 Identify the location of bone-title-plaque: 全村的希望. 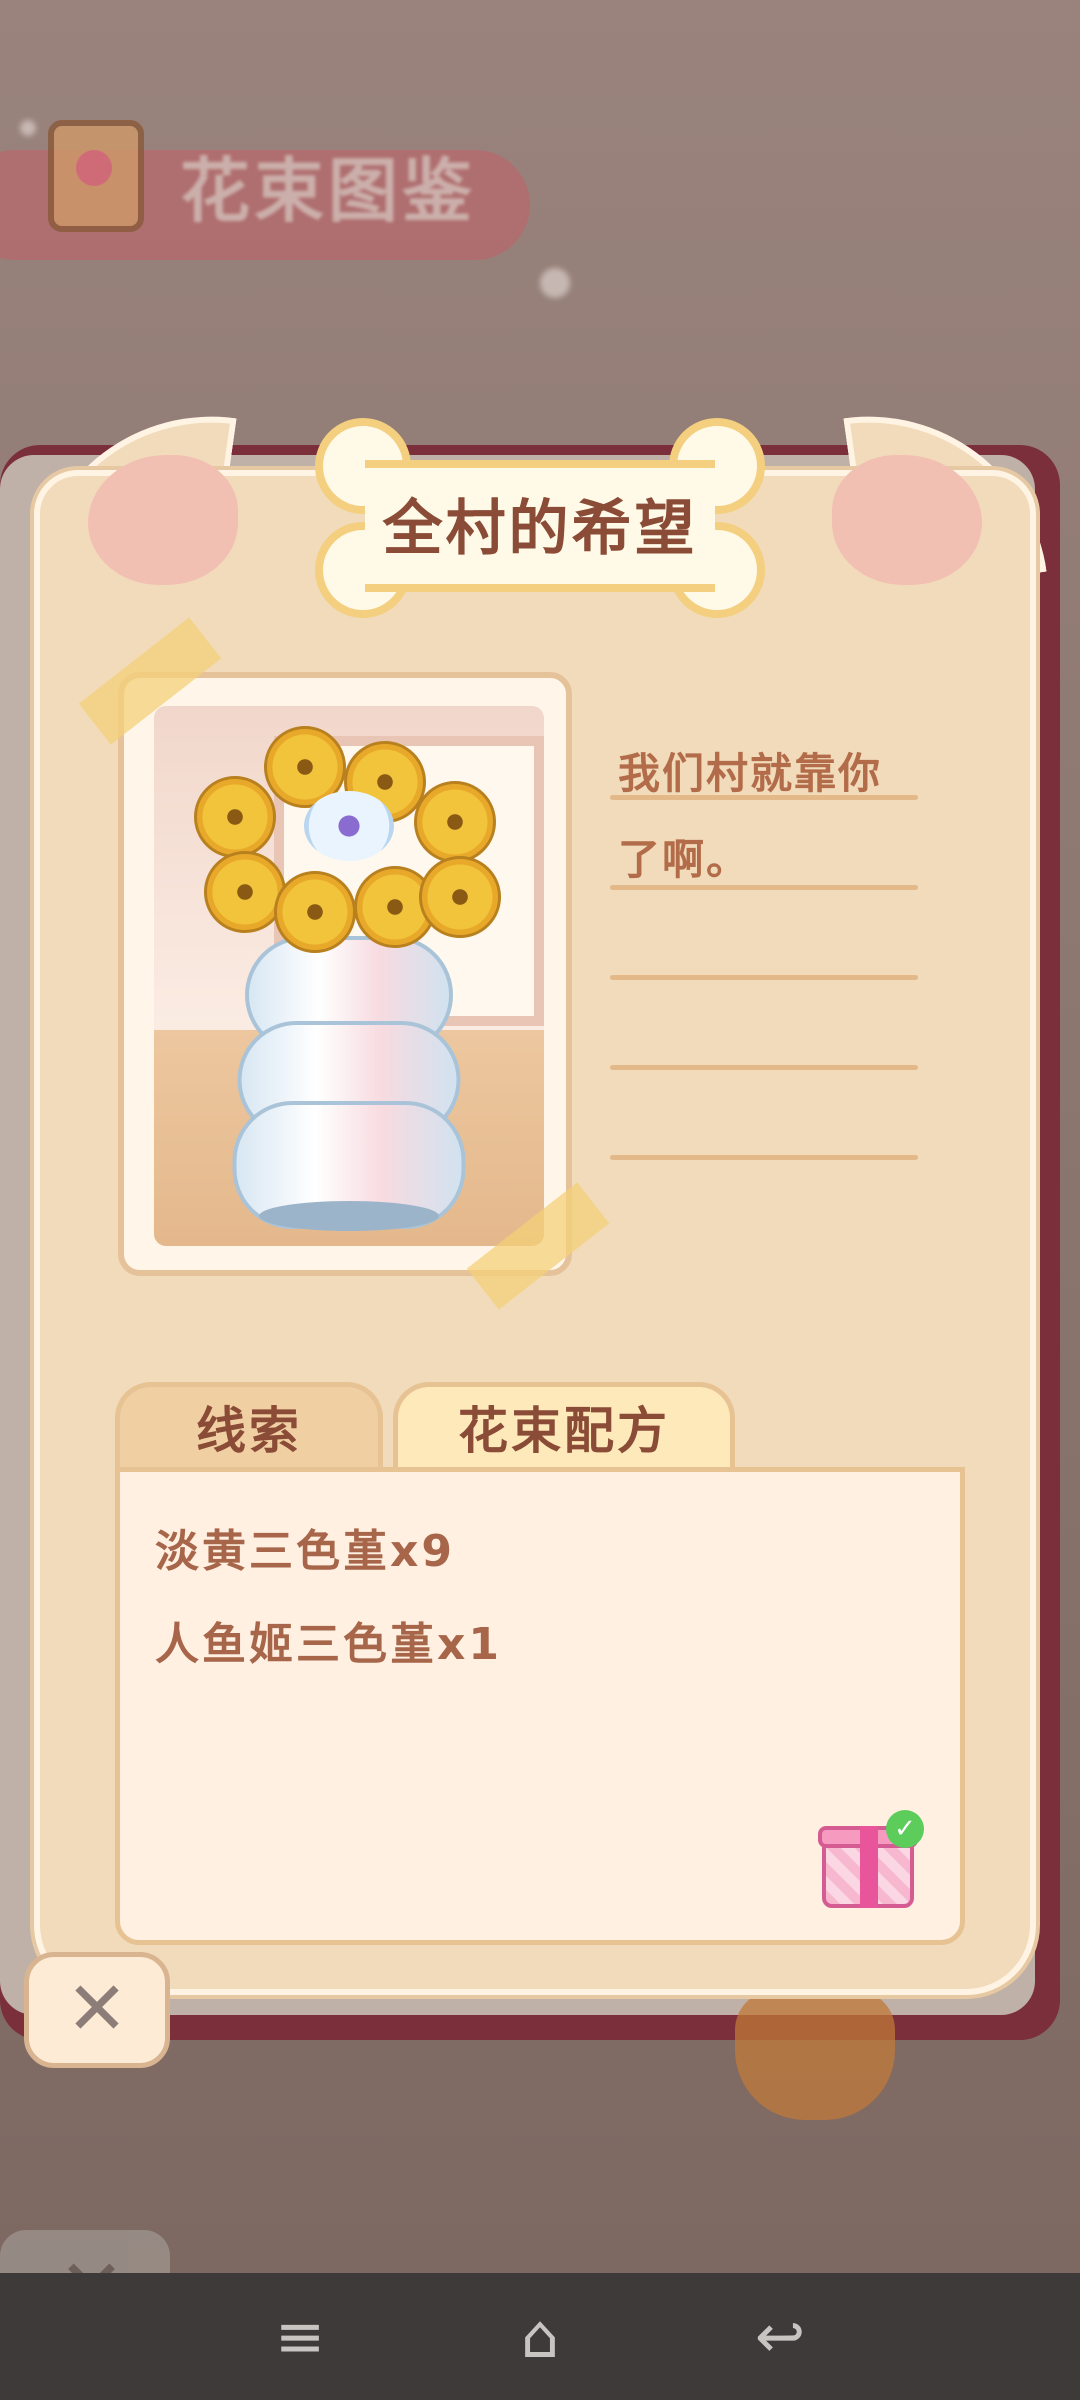
(540, 518).